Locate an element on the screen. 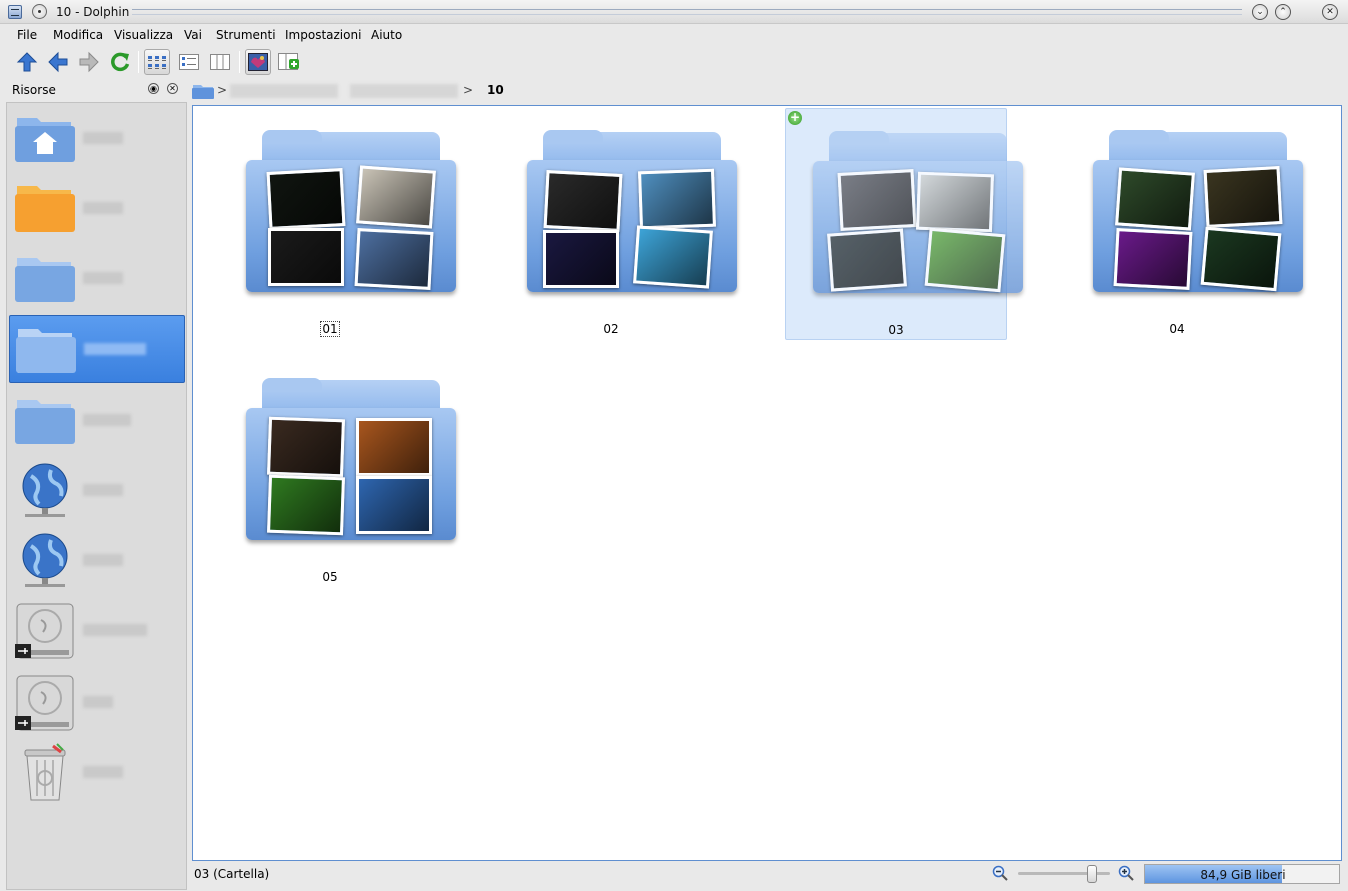  orange-folder-icon is located at coordinates (45, 209).